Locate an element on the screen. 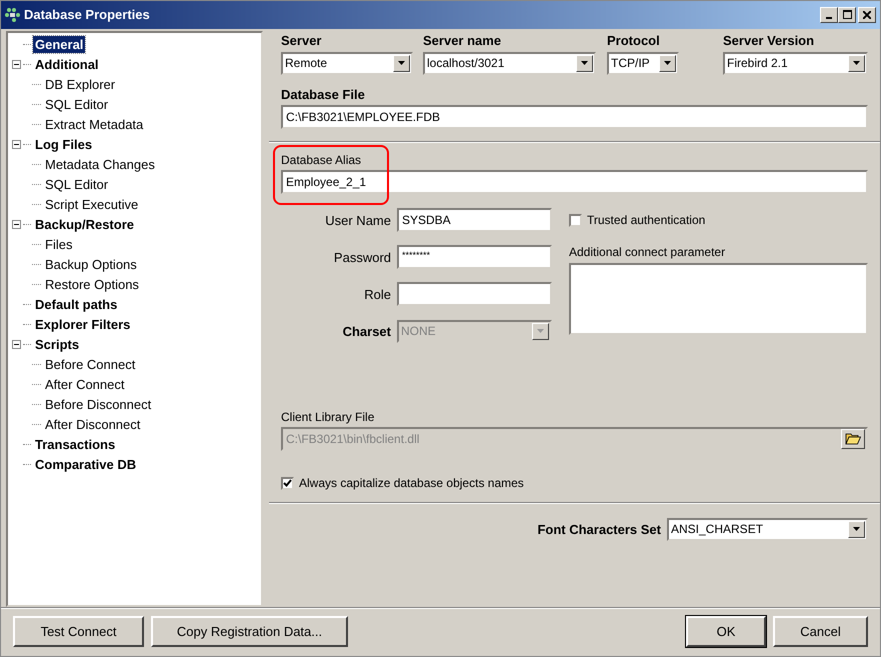  field-label: Database File is located at coordinates (323, 94).